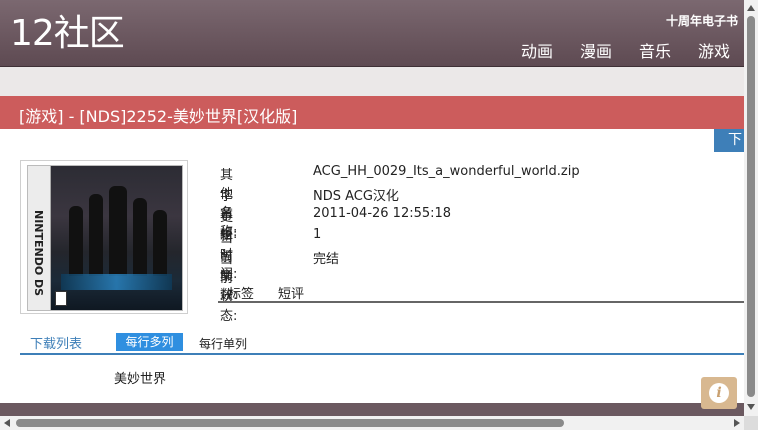  I want to click on horizontal-scrollbar, so click(372, 423).